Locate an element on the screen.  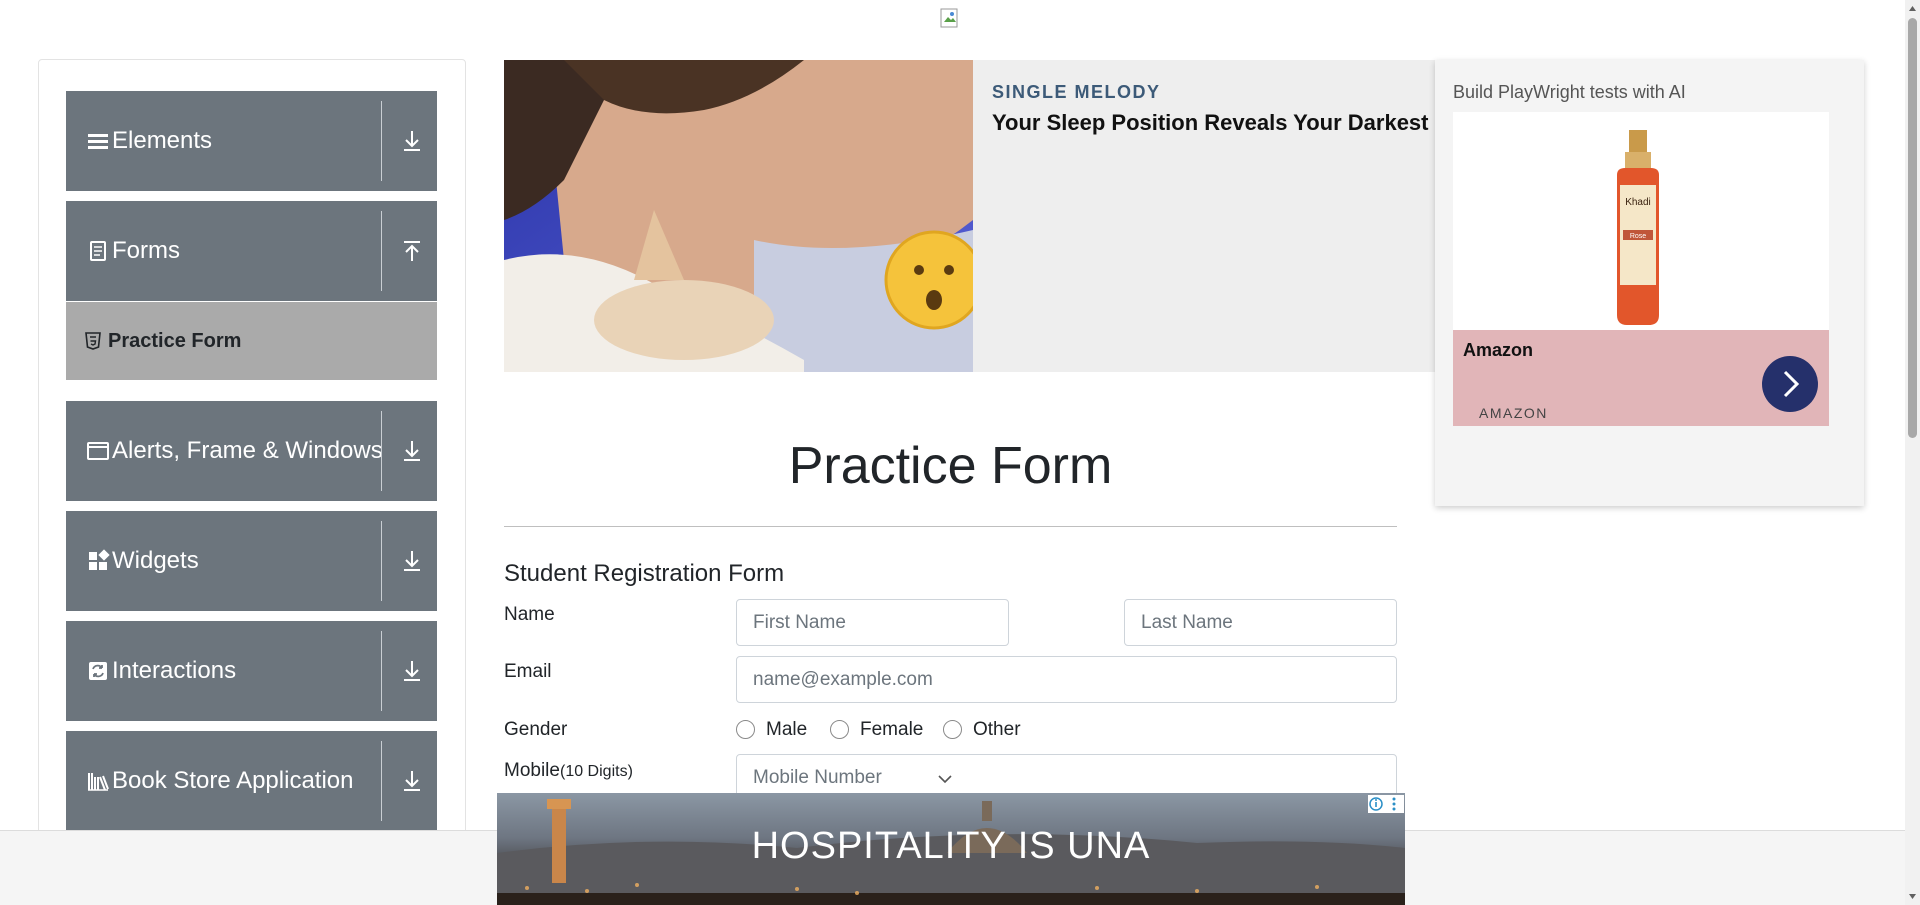
sidebar-item-label: Practice Form is located at coordinates (175, 341).